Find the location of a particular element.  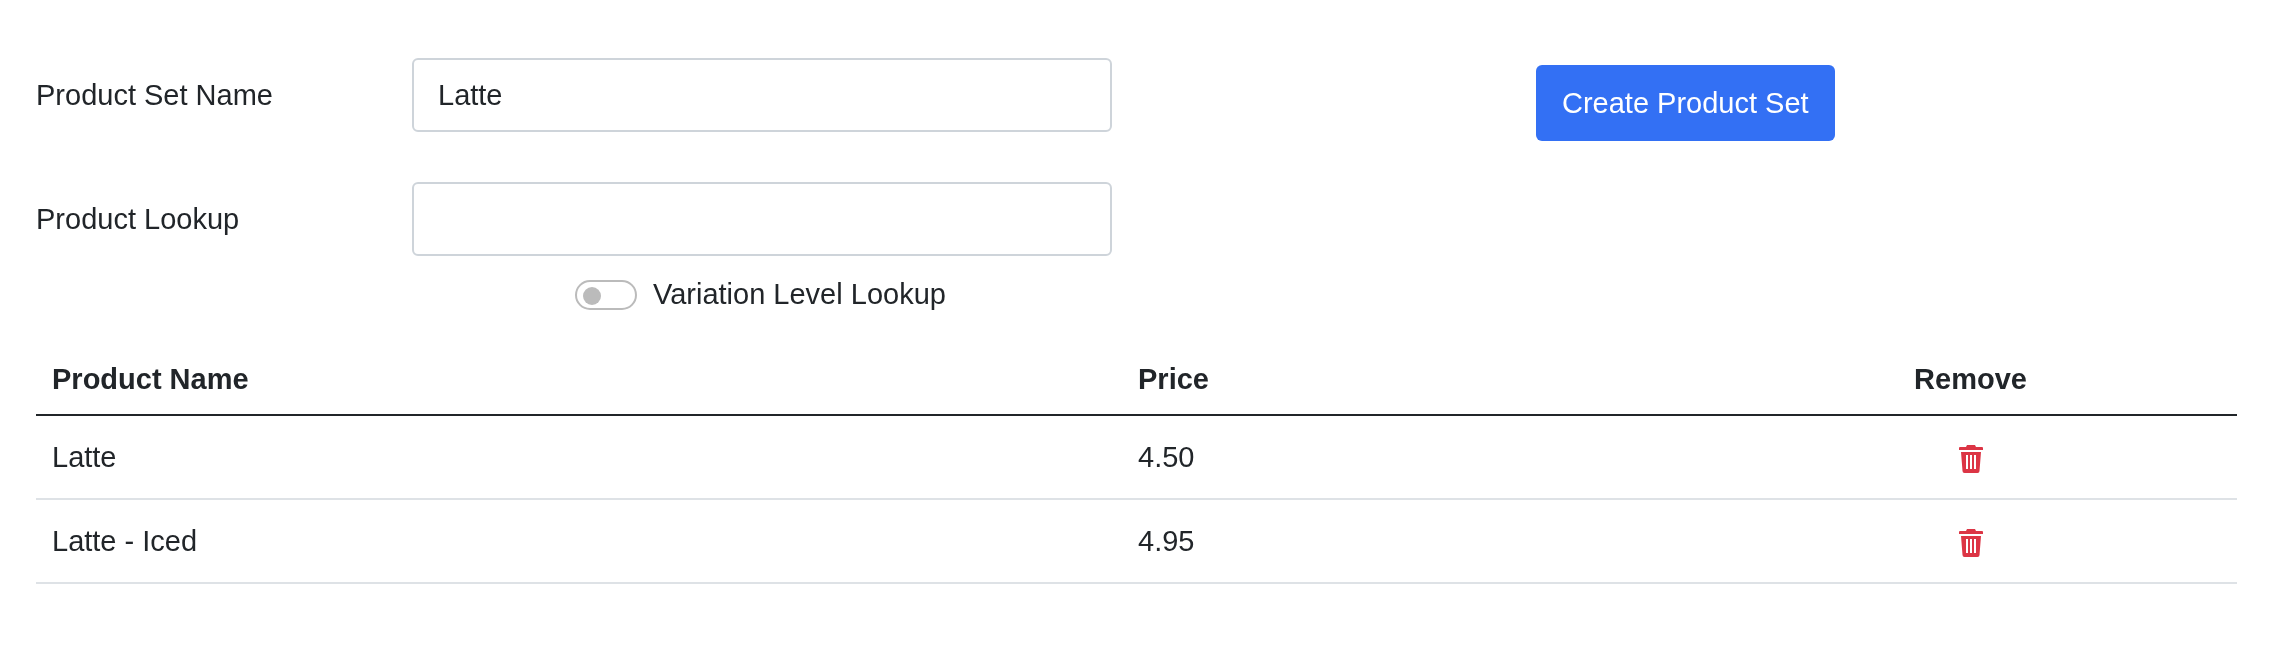

input-field is located at coordinates (762, 219).